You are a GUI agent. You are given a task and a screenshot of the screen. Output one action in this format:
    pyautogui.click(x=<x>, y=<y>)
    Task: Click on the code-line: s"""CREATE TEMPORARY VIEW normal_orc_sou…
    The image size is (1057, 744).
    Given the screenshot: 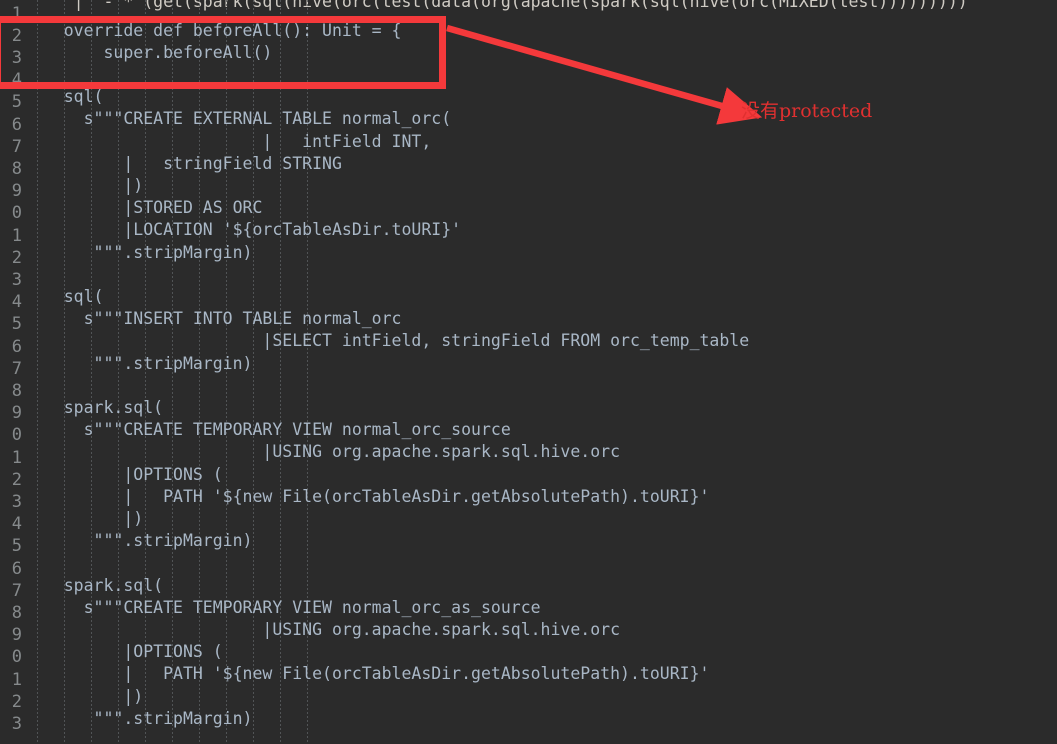 What is the action you would take?
    pyautogui.click(x=267, y=430)
    